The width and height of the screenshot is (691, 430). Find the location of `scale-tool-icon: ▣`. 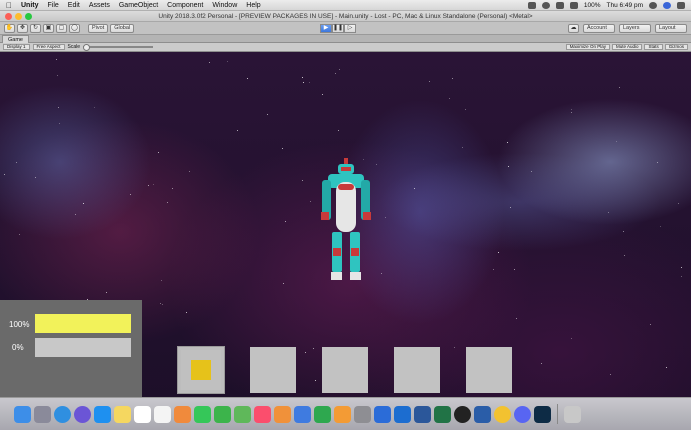

scale-tool-icon: ▣ is located at coordinates (48, 28).